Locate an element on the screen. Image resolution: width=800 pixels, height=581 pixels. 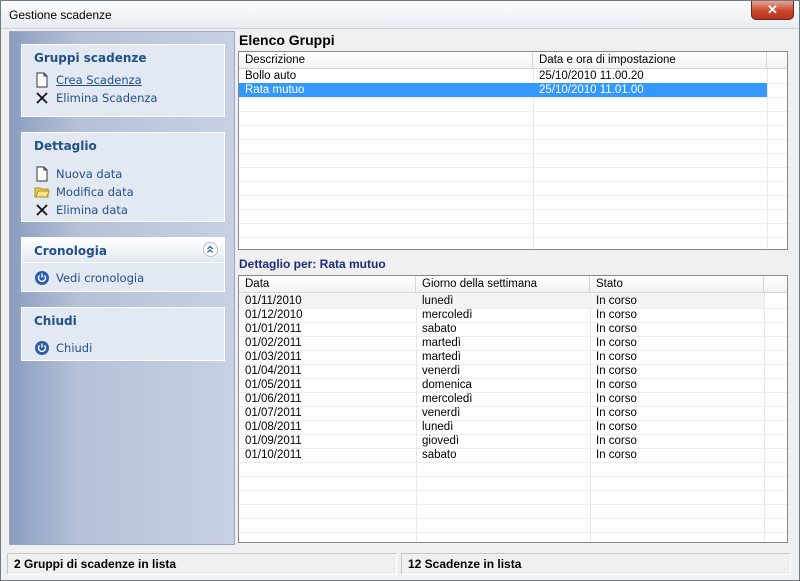
table-cell: giovedì is located at coordinates (441, 441).